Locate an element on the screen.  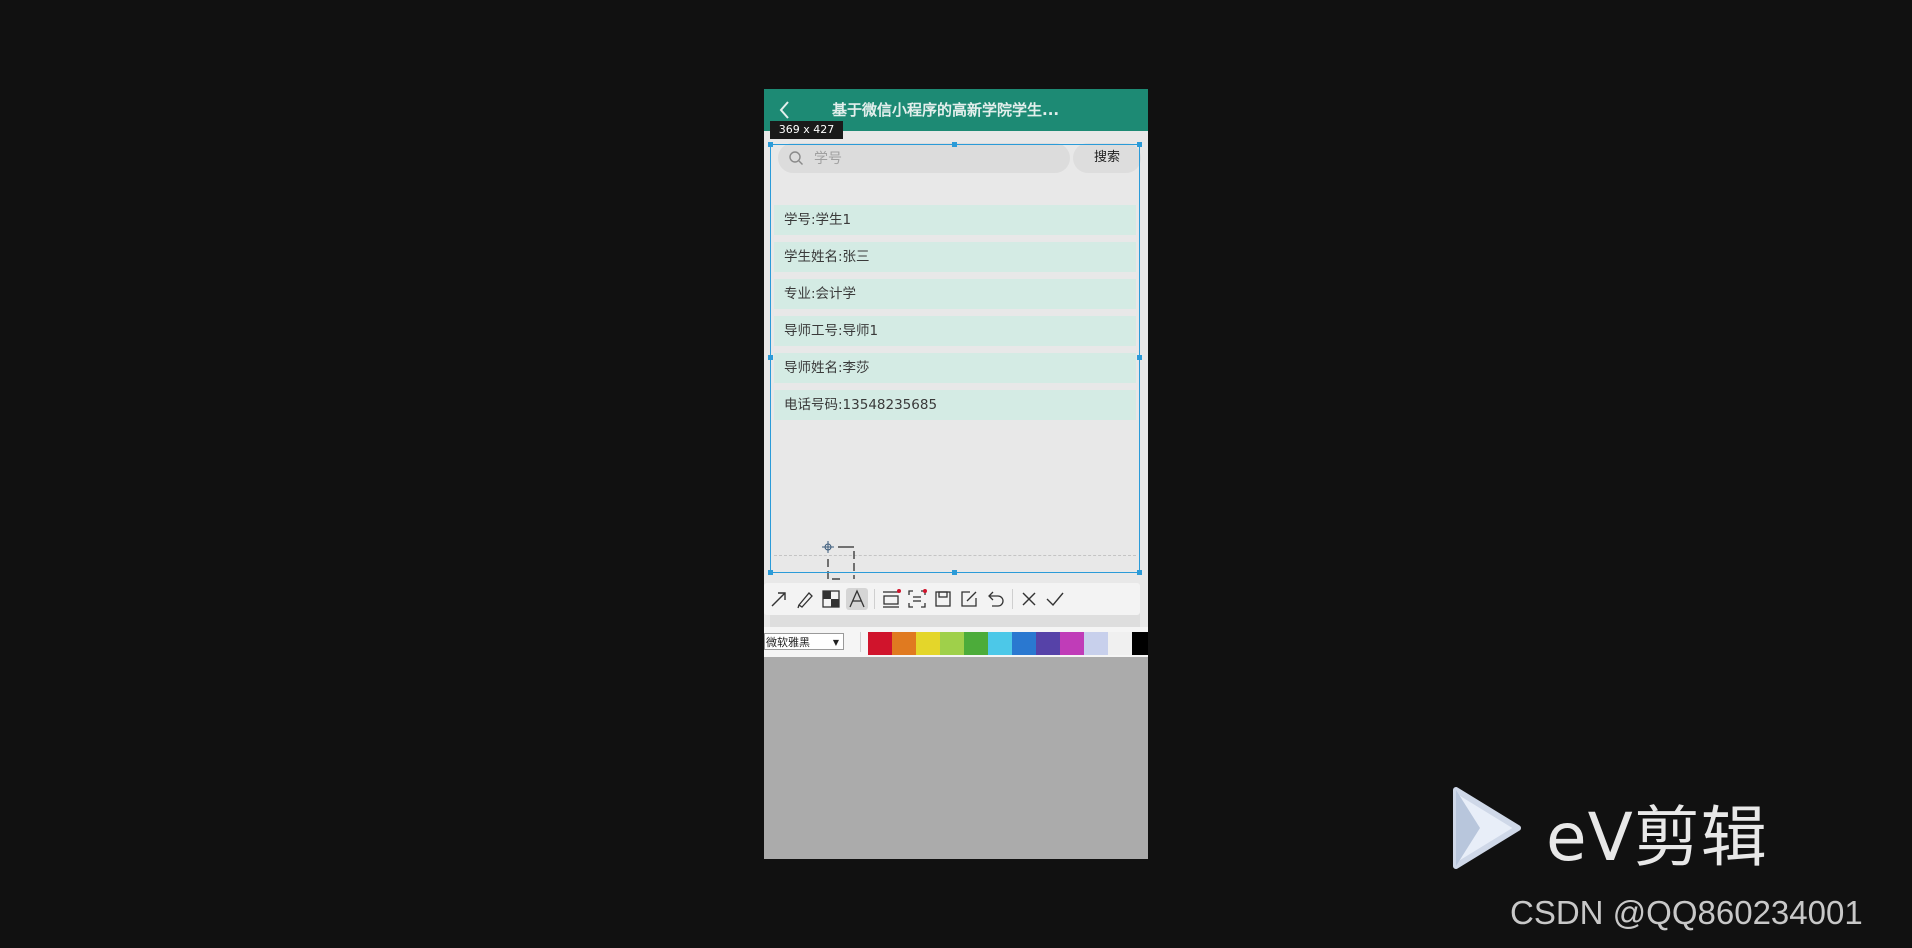
pencil-icon is located at coordinates (805, 599).